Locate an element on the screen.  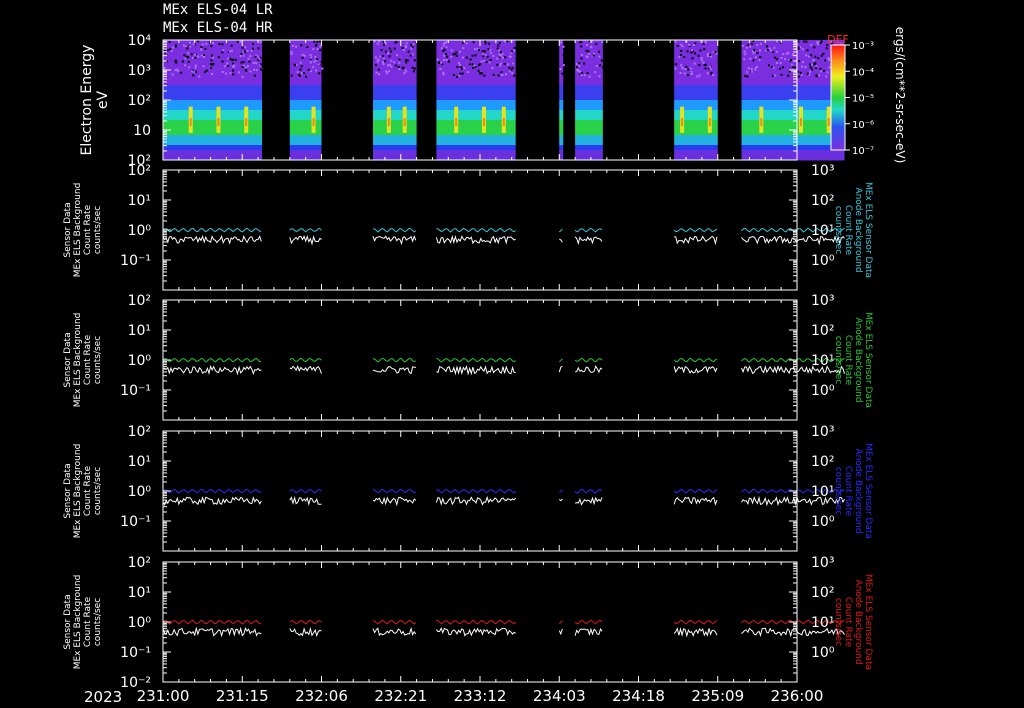
colorbar-tick-label: 10⁻³ is located at coordinates (863, 46).